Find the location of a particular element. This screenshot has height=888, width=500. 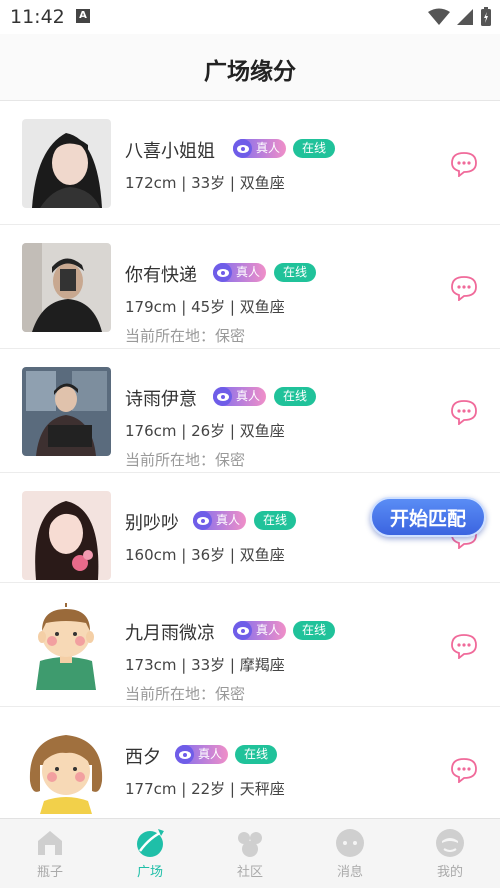

nav-item-plaza: 广场 is located at coordinates (150, 853).